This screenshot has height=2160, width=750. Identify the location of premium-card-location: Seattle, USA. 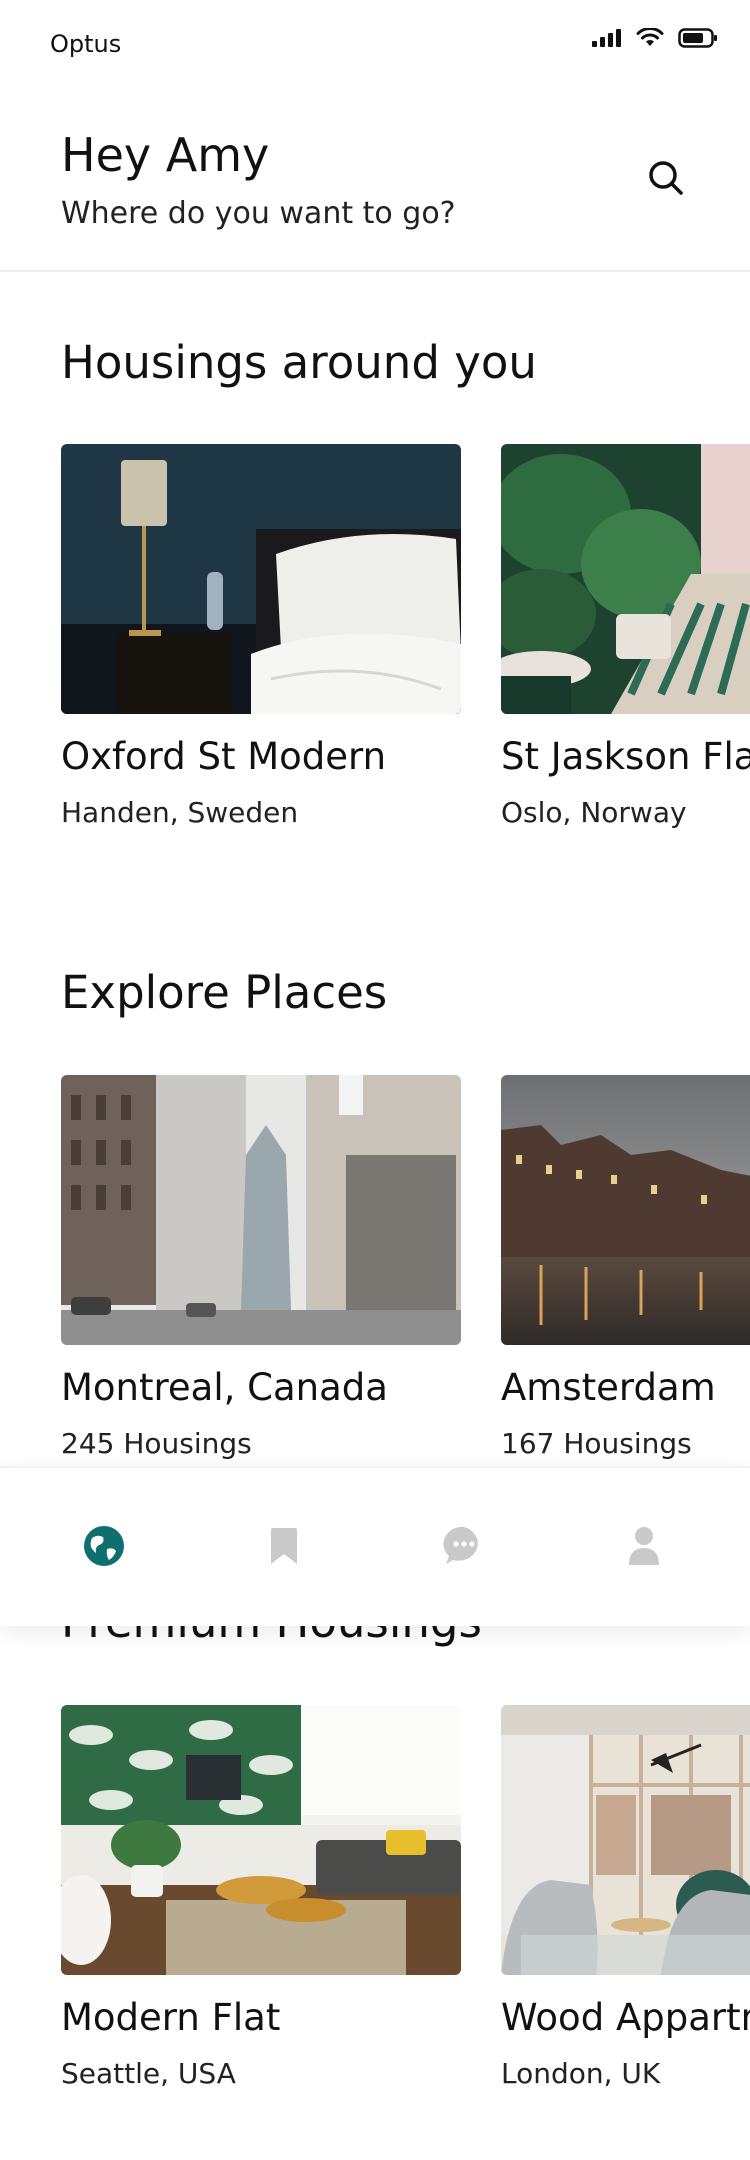
(148, 2073).